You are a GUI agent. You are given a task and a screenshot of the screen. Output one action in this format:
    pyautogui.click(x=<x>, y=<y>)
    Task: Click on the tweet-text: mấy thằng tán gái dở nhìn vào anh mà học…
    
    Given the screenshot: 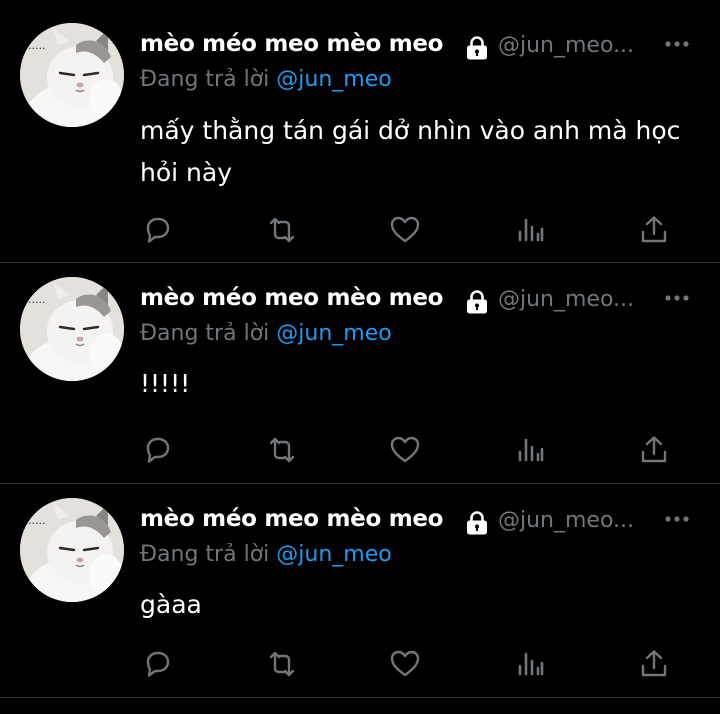 What is the action you would take?
    pyautogui.click(x=410, y=151)
    